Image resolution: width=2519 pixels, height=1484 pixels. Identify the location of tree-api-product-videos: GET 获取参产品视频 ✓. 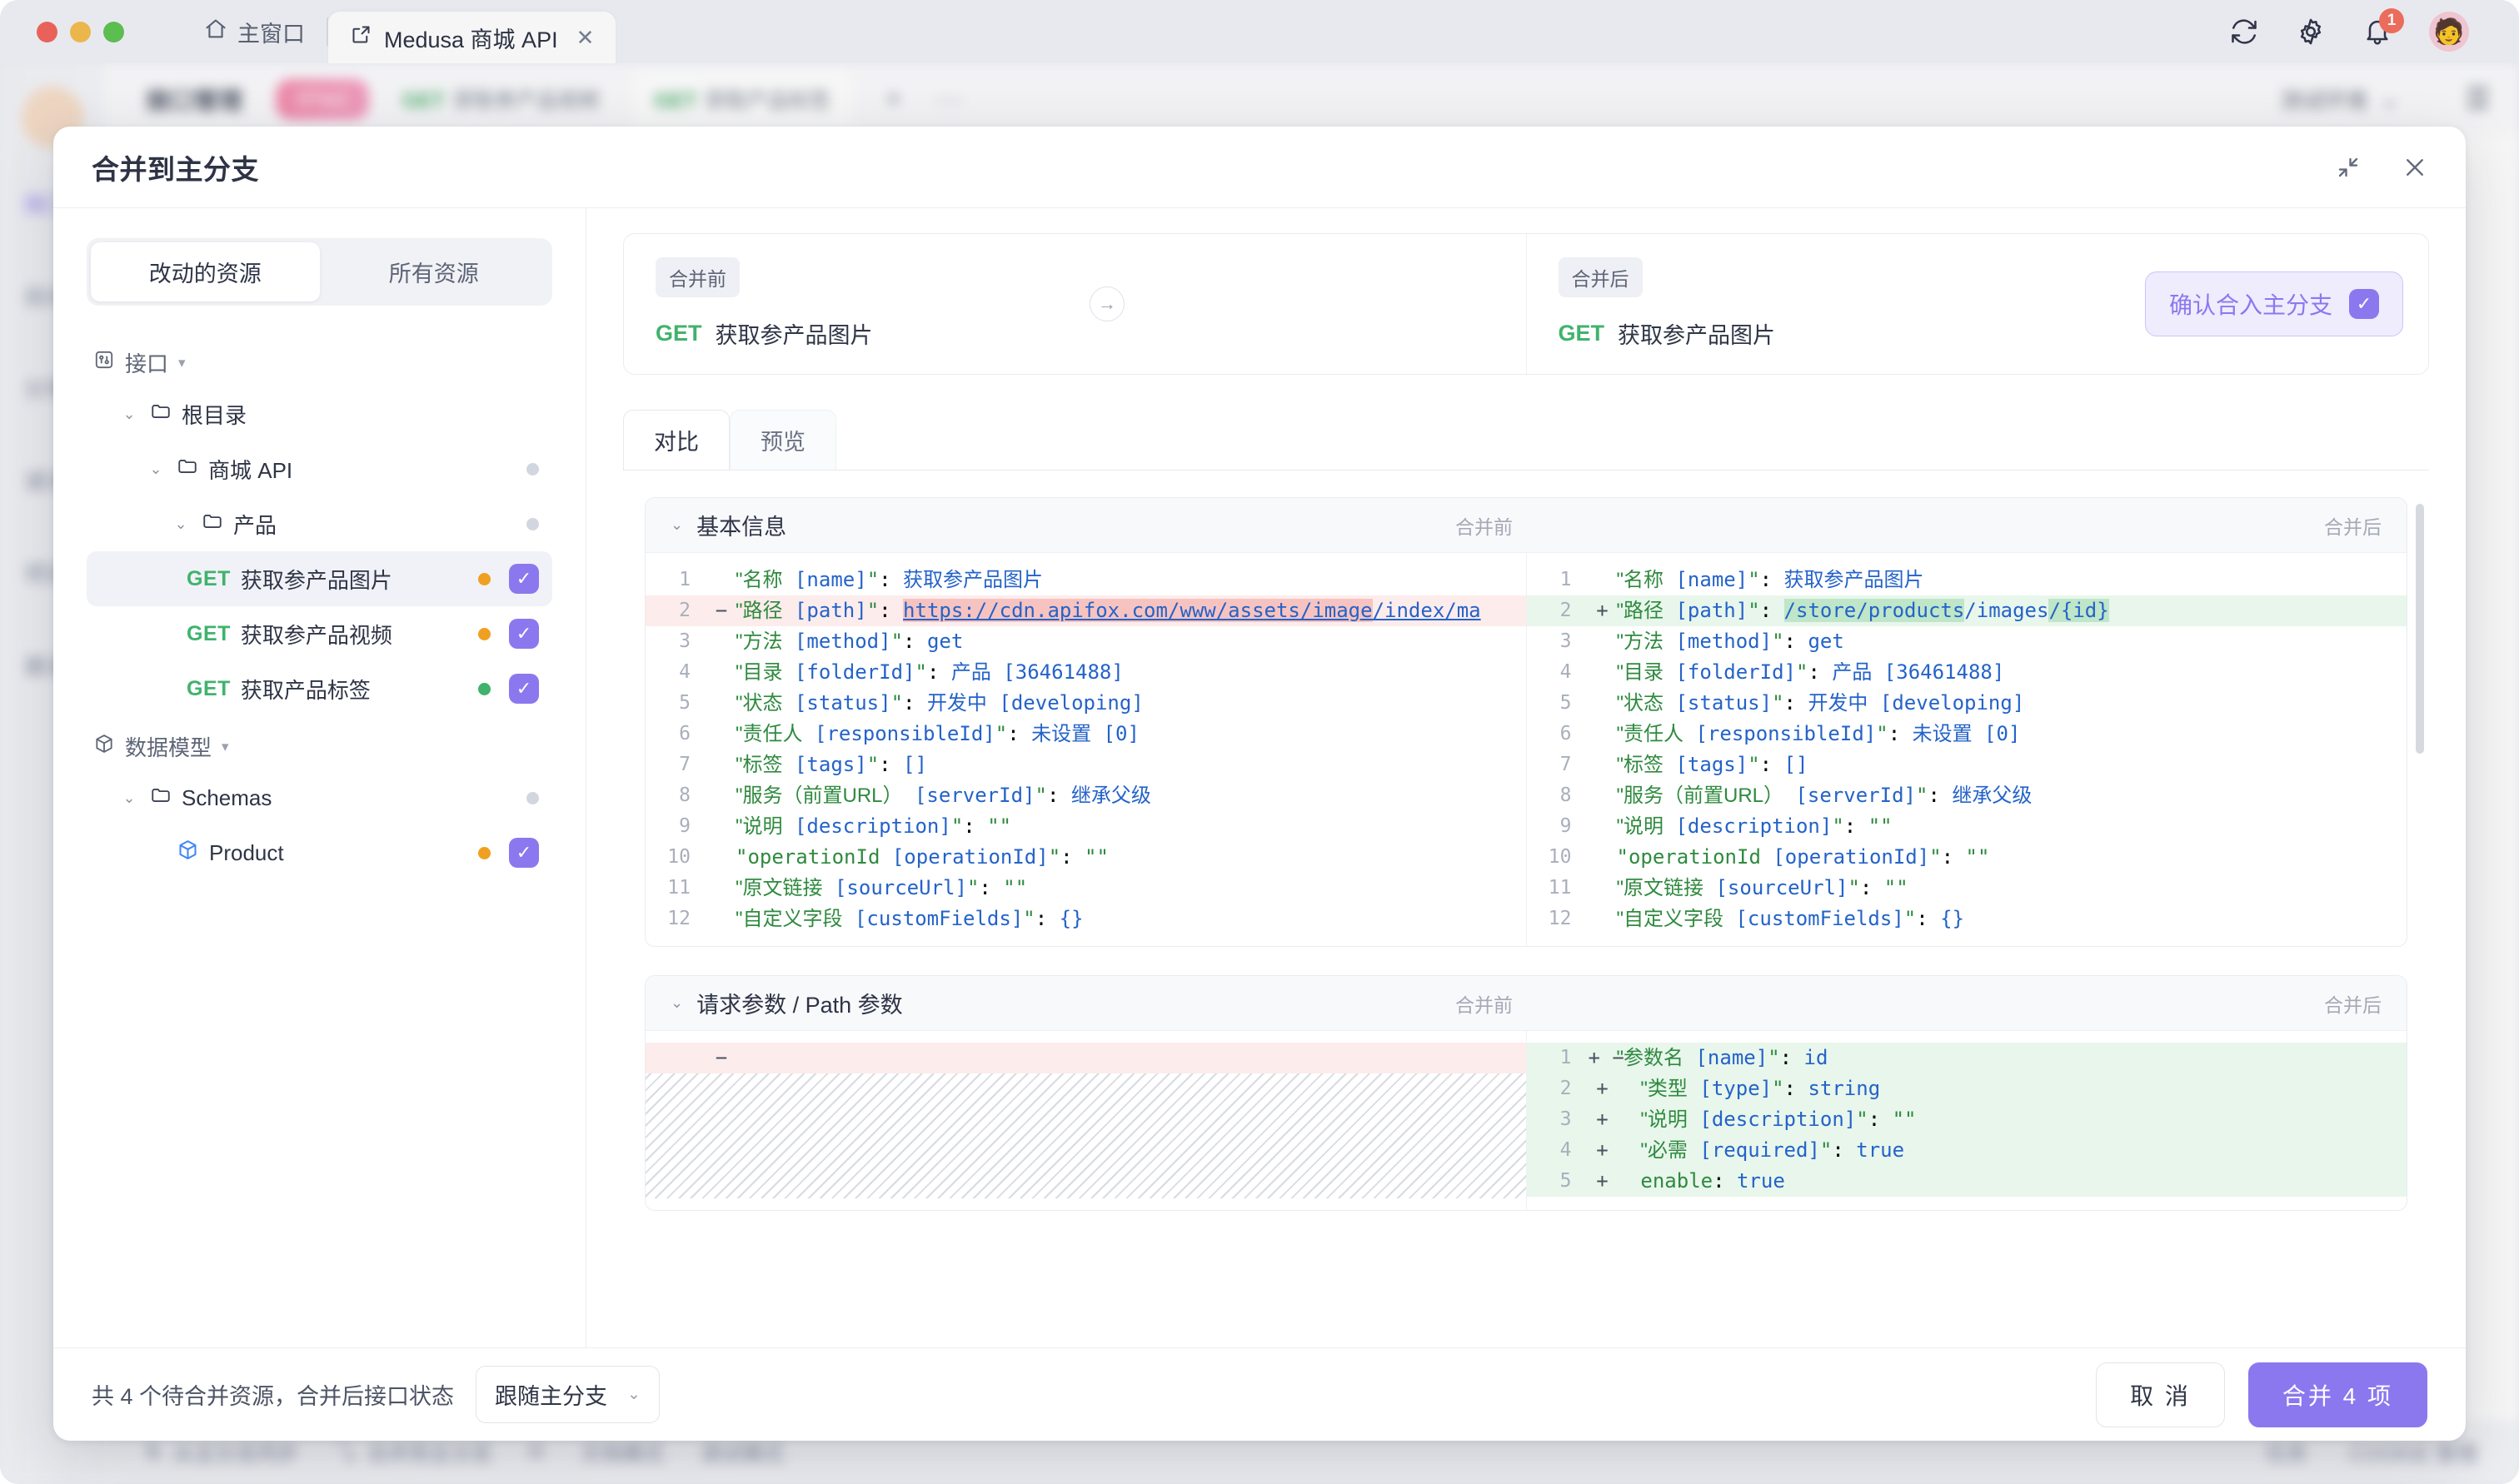
(319, 633).